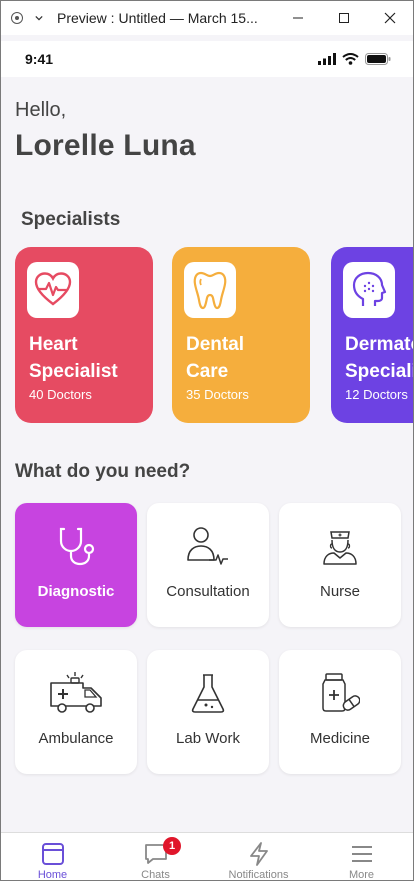 The width and height of the screenshot is (414, 881). I want to click on stethoscope-icon, so click(76, 546).